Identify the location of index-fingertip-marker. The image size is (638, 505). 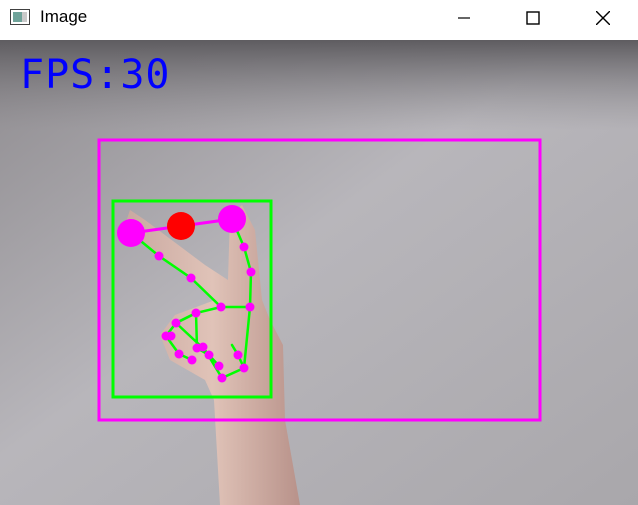
(131, 233).